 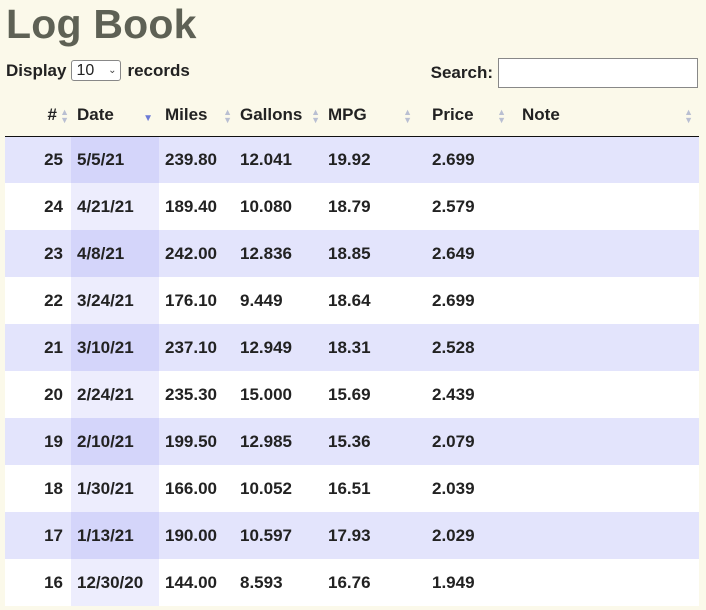 I want to click on cell-miles: 242.00, so click(x=196, y=253).